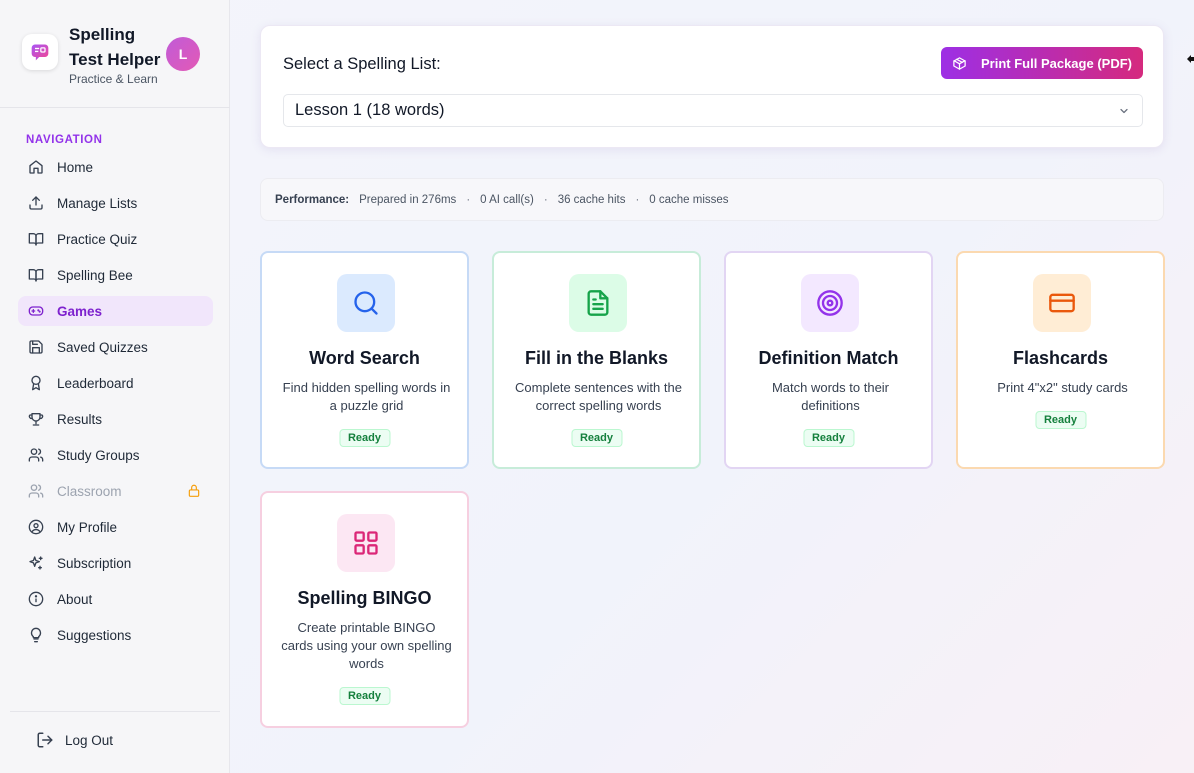  What do you see at coordinates (36, 563) in the screenshot?
I see `sparkles-icon` at bounding box center [36, 563].